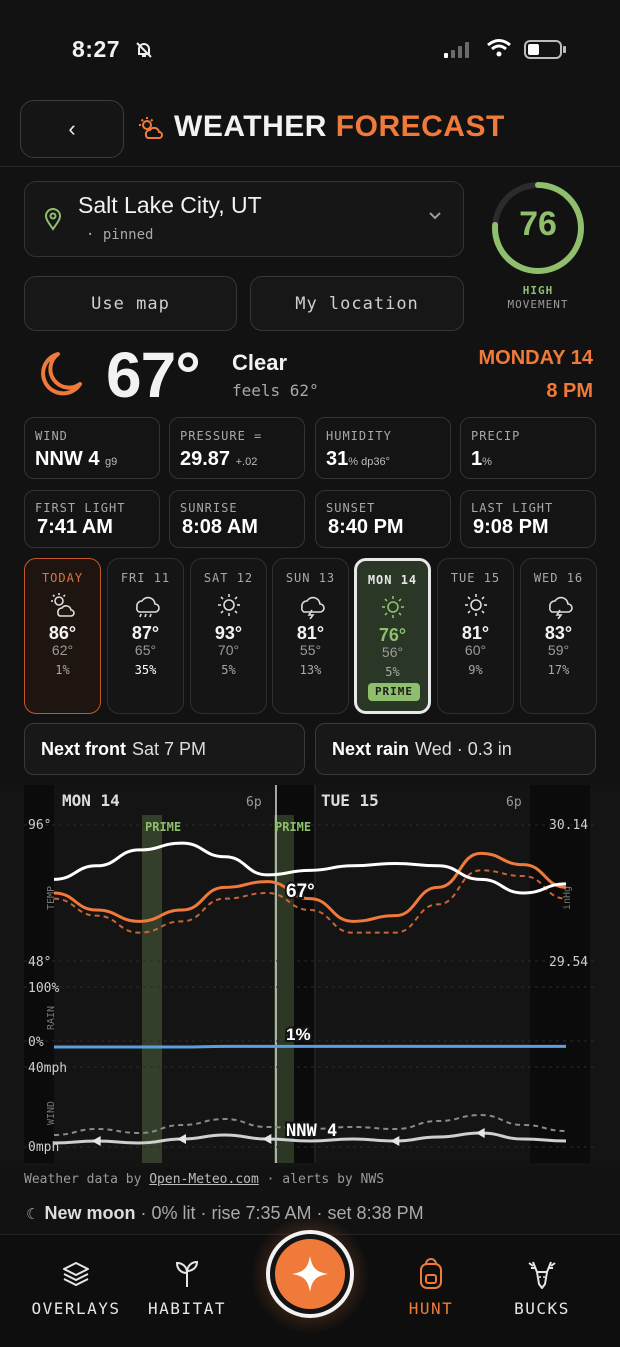 This screenshot has height=1347, width=620. What do you see at coordinates (558, 650) in the screenshot?
I see `day-low: 59°` at bounding box center [558, 650].